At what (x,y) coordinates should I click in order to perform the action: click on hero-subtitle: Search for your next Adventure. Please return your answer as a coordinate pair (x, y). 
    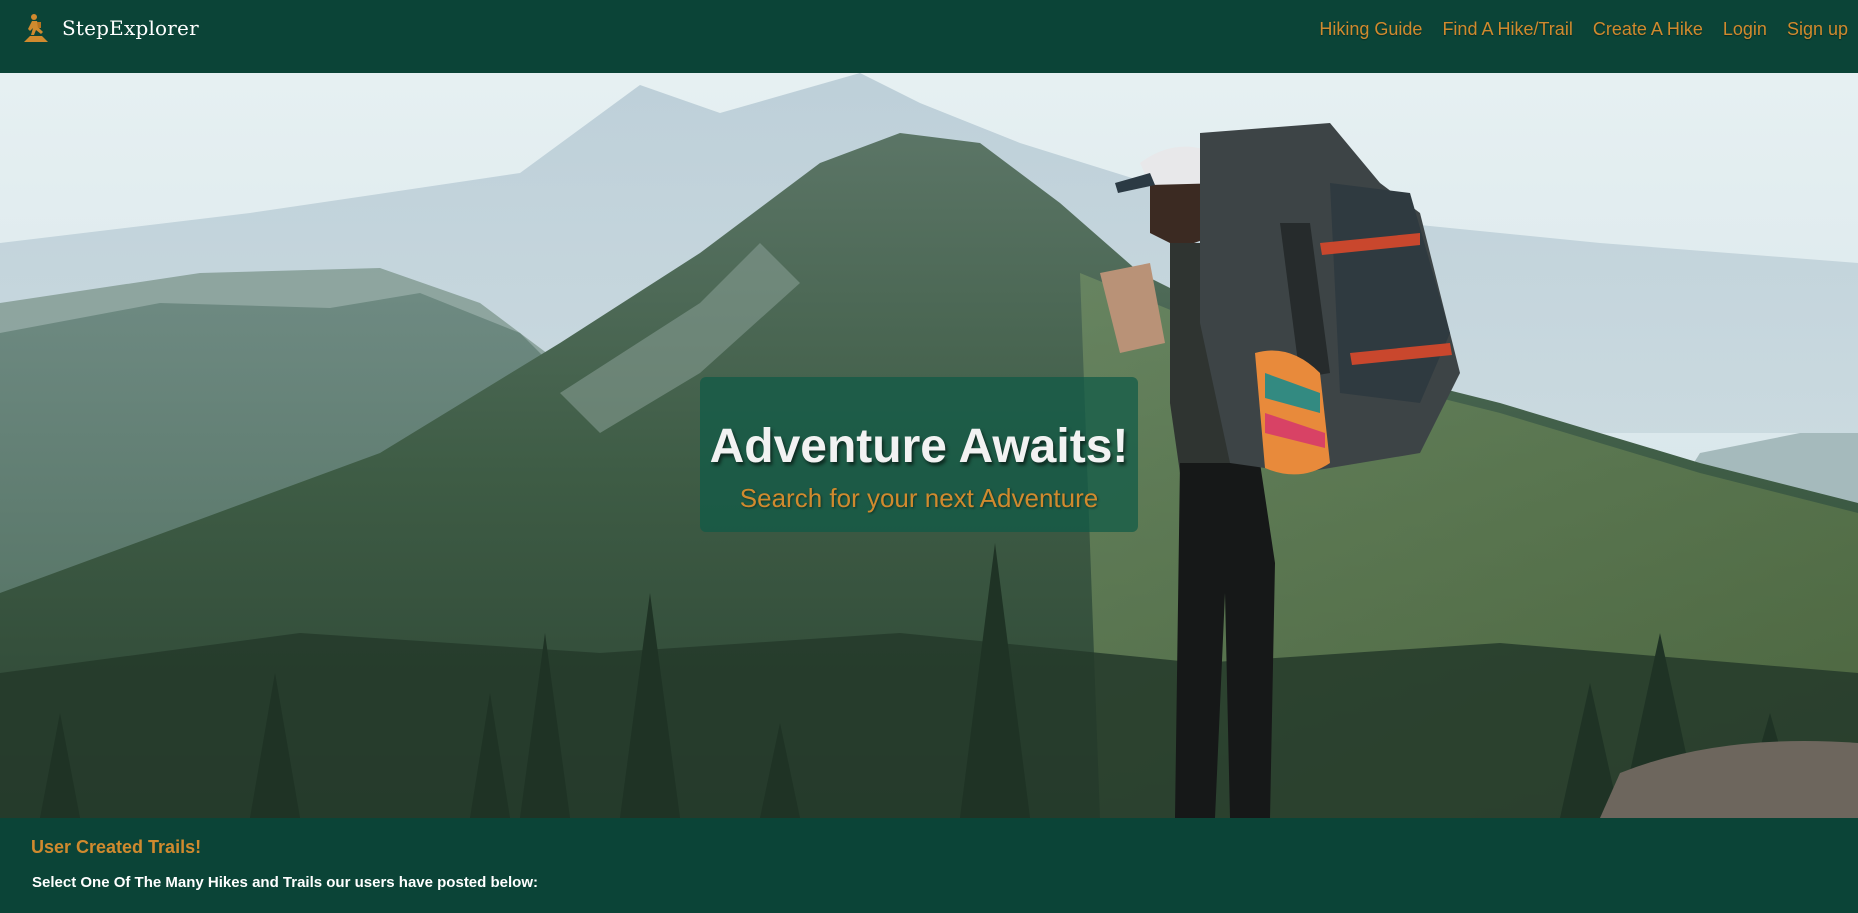
    Looking at the image, I should click on (919, 498).